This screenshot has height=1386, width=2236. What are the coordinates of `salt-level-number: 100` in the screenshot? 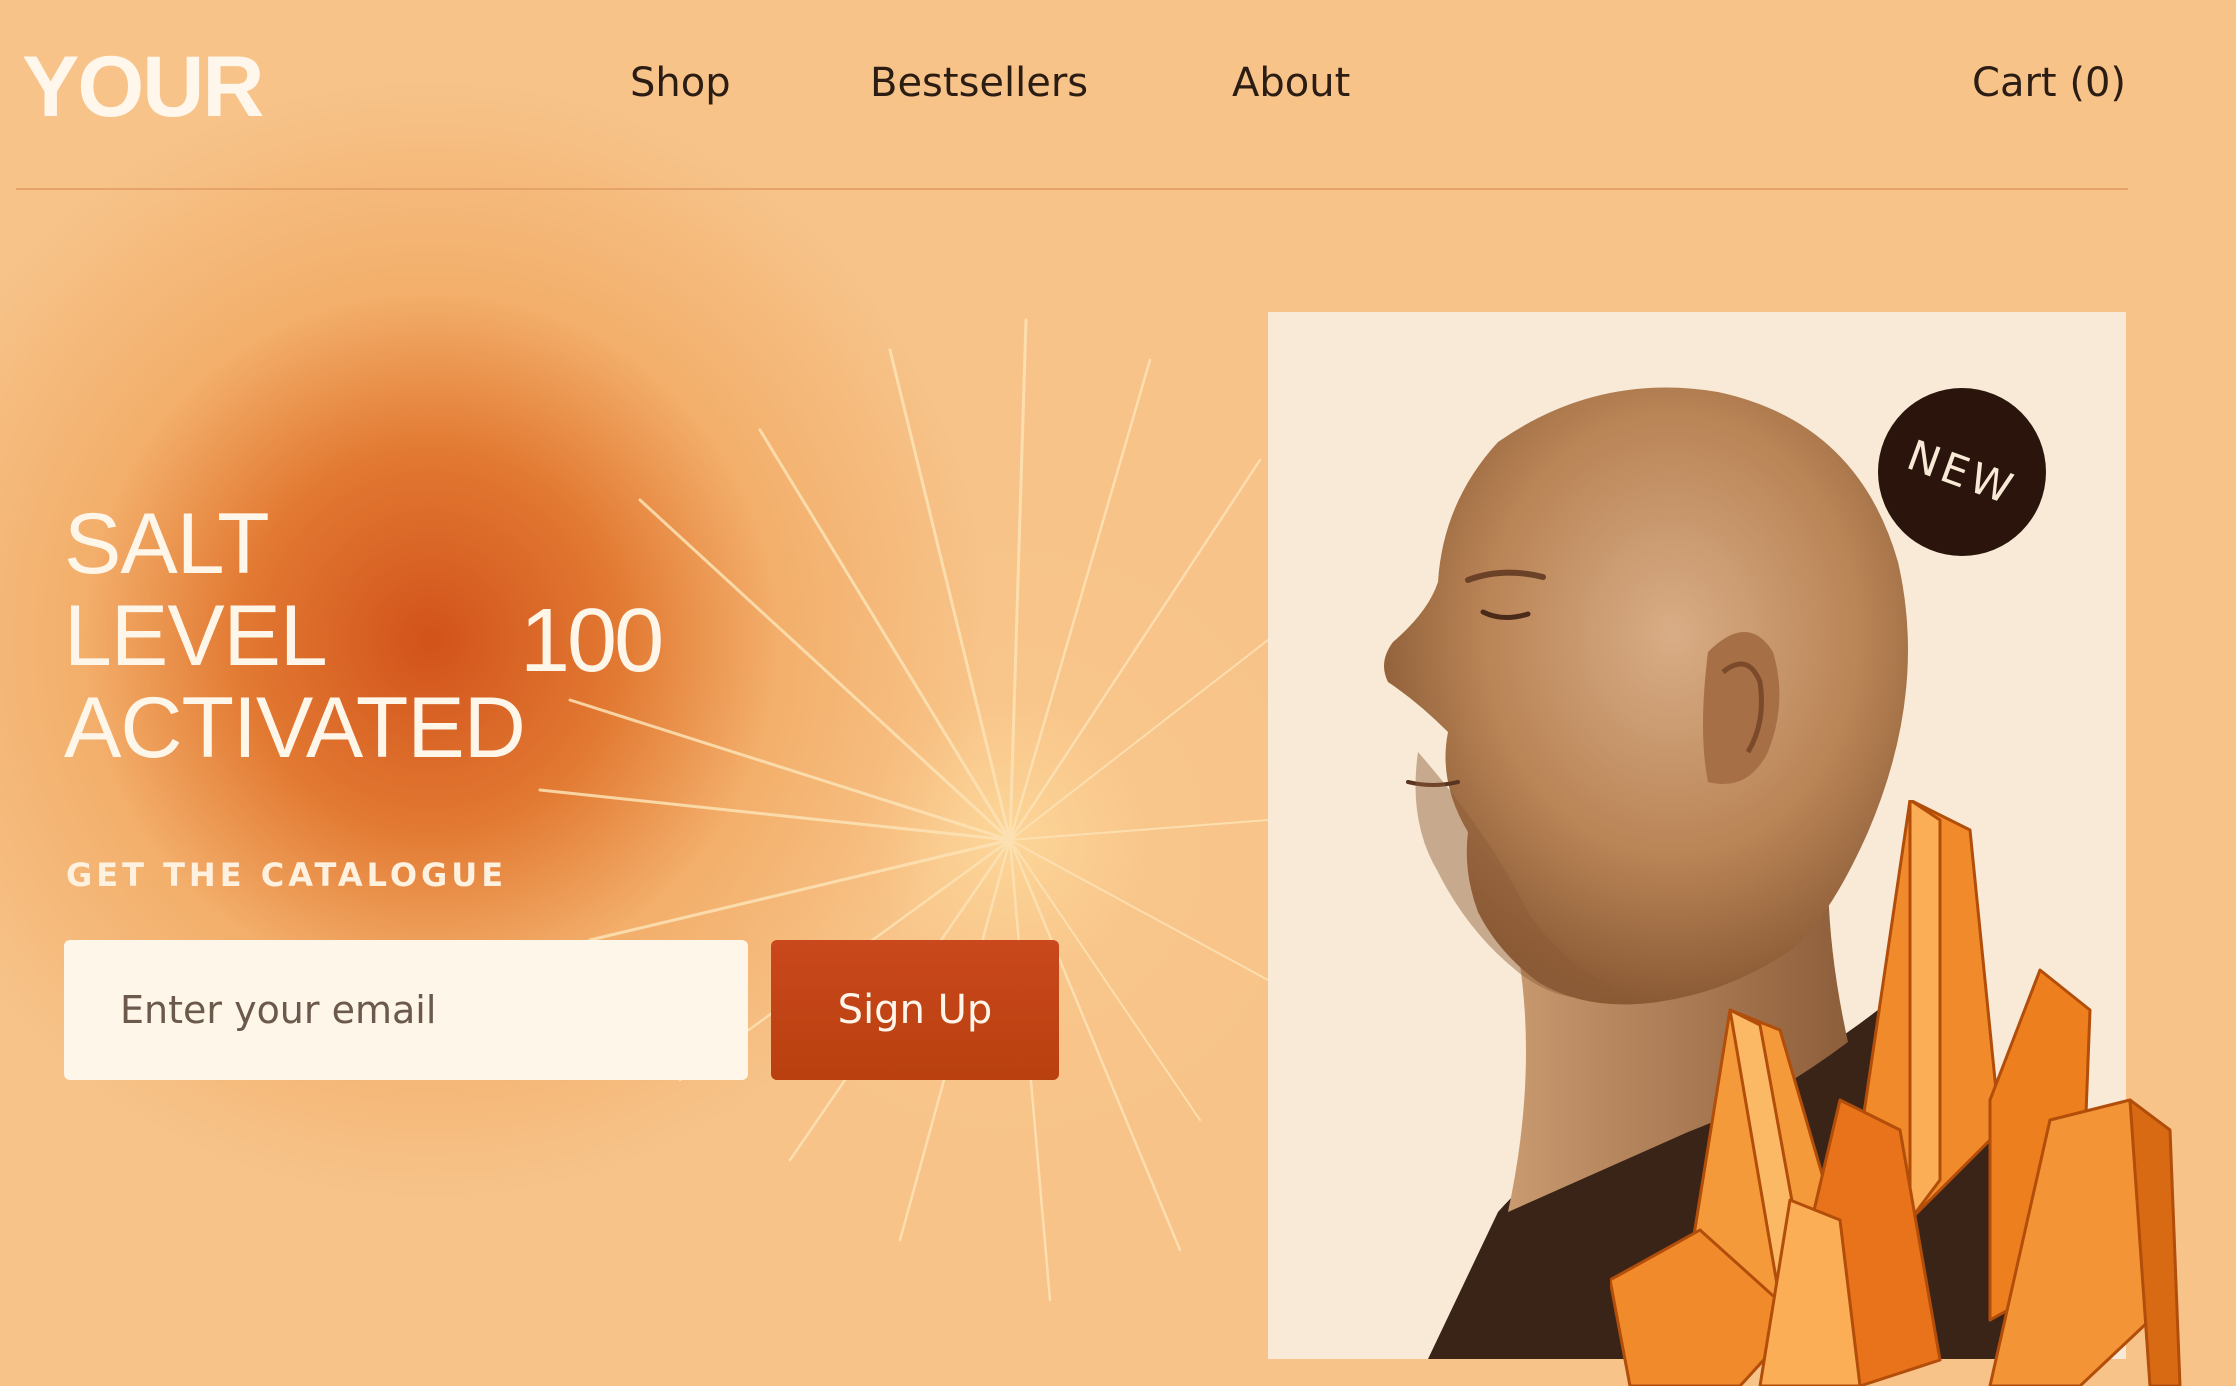 It's located at (592, 641).